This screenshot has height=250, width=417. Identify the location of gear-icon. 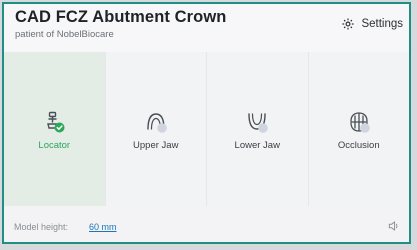
(348, 24).